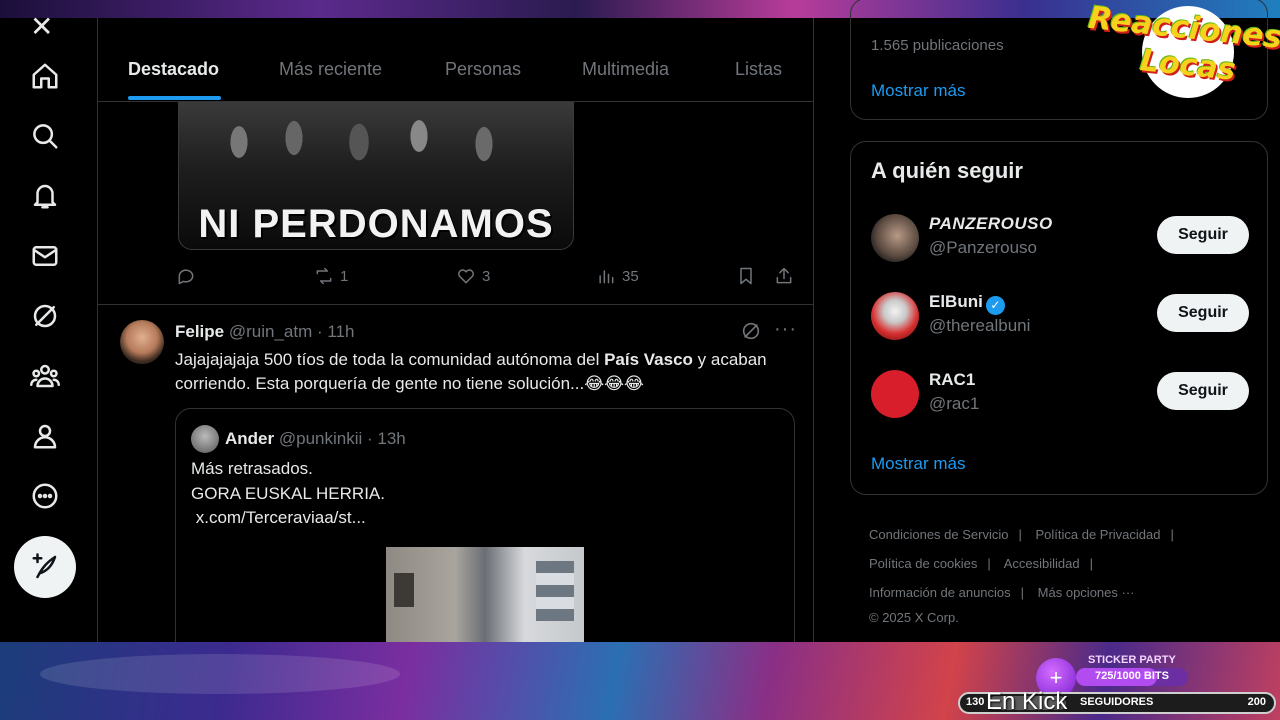 The image size is (1280, 720). Describe the element at coordinates (952, 380) in the screenshot. I see `account-name: RAC1` at that location.